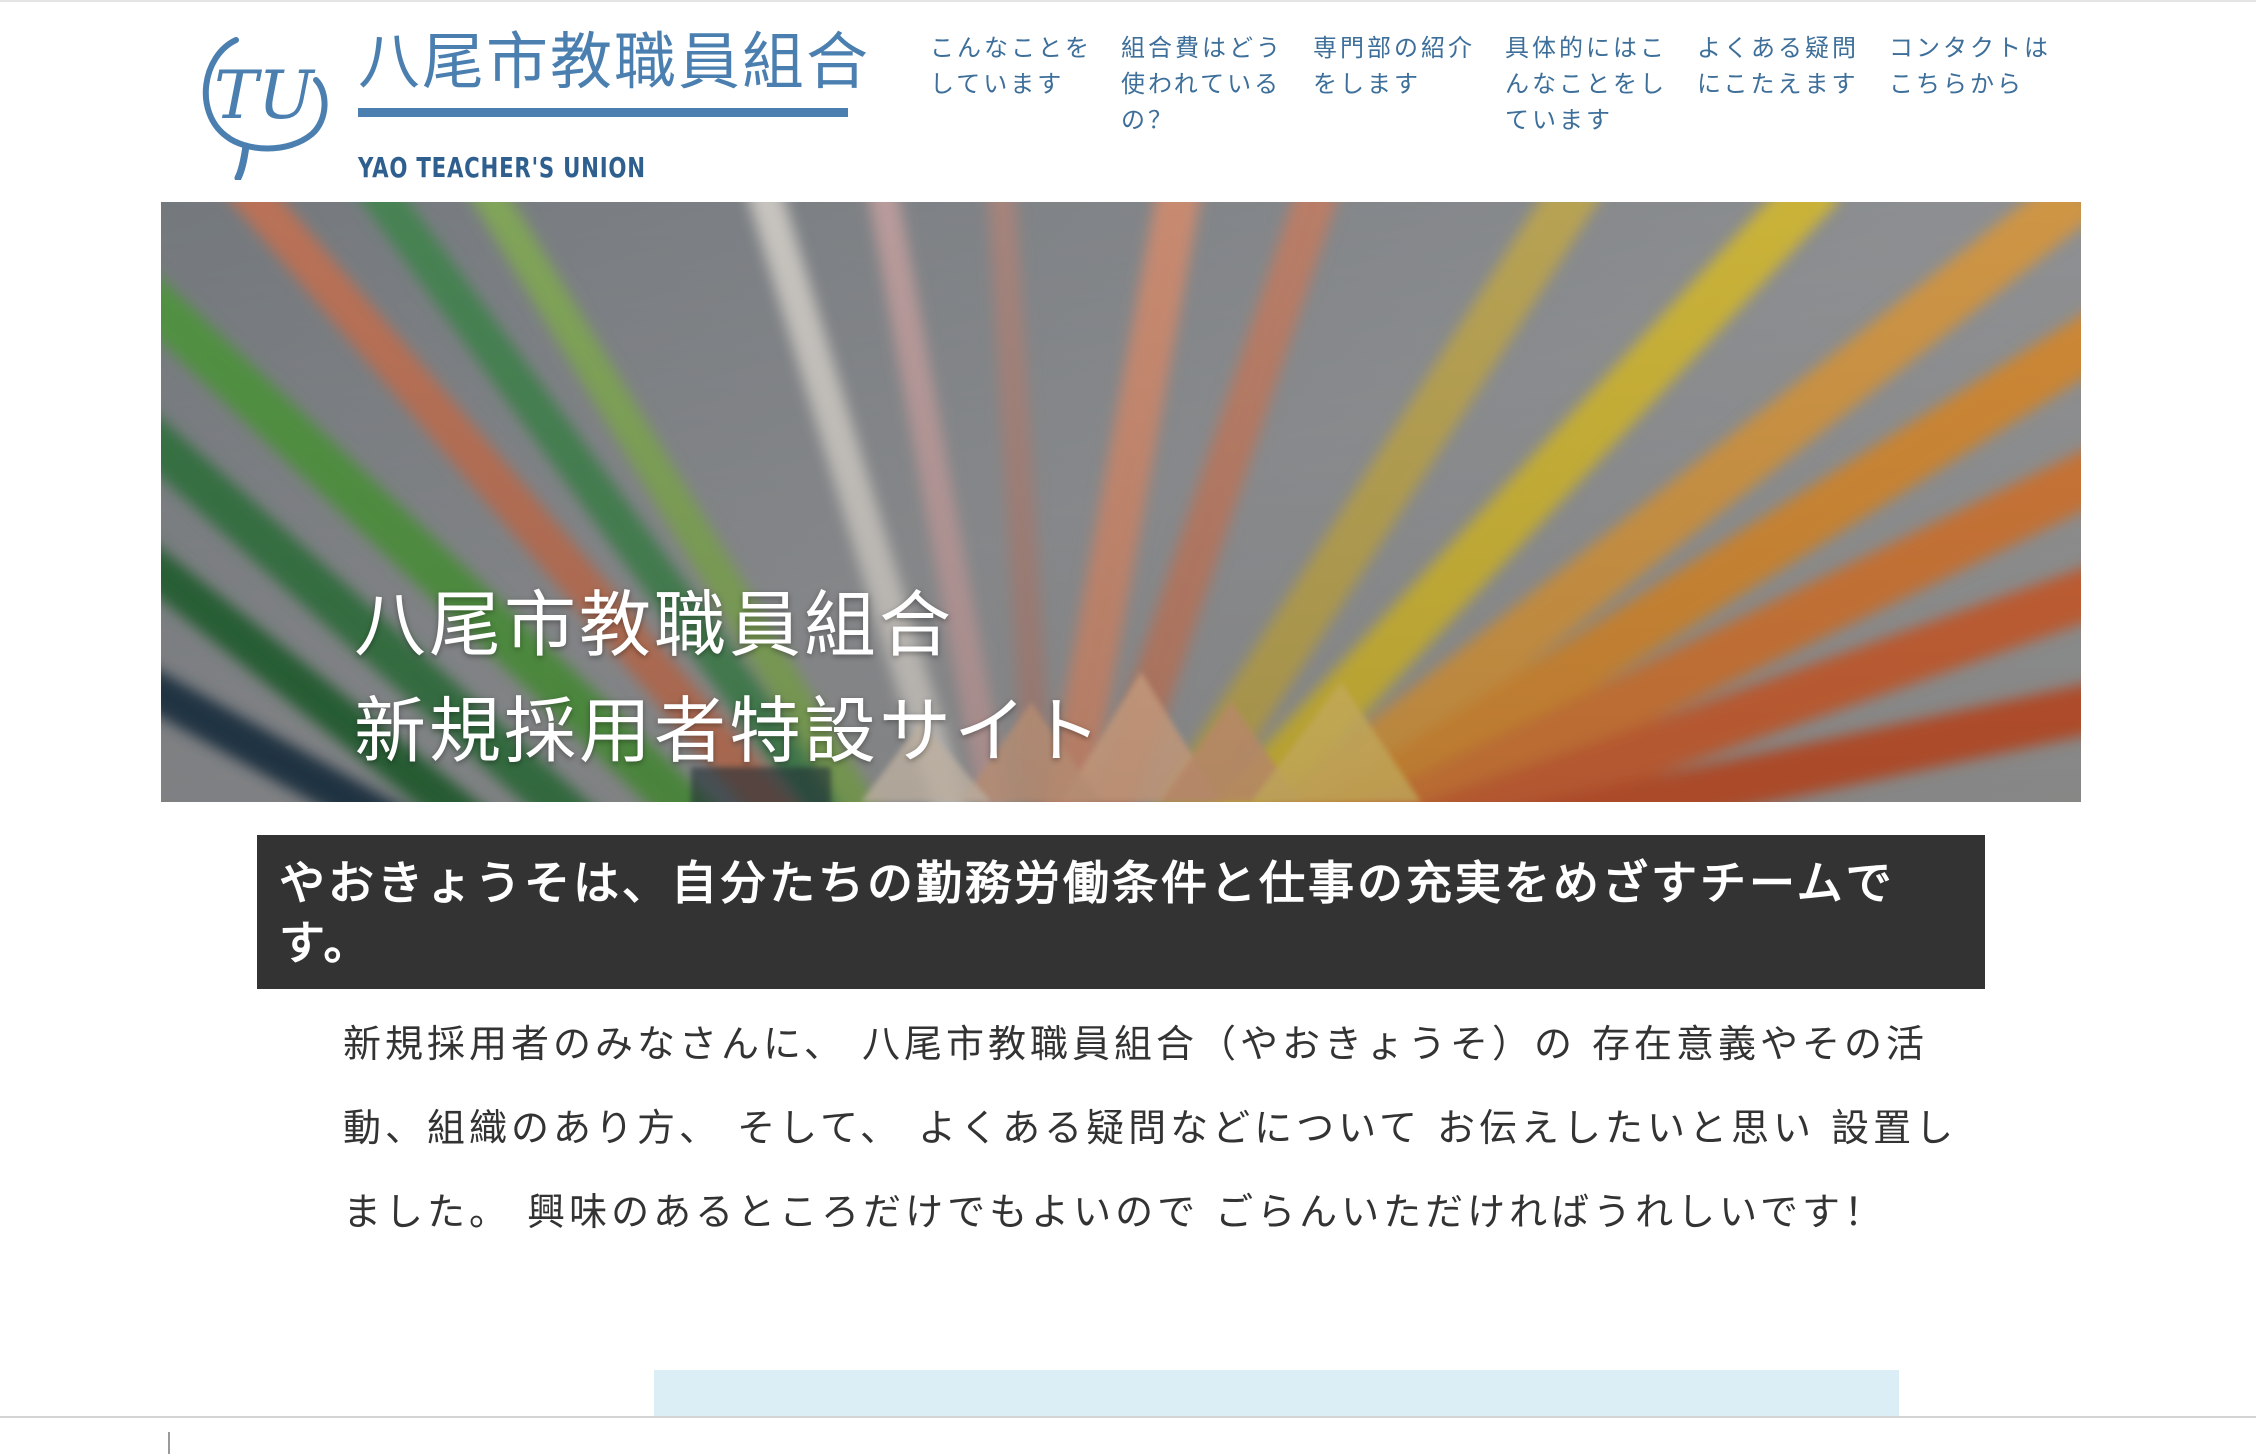  I want to click on nav-item-faq: よくある疑問にこたえます, so click(1783, 66).